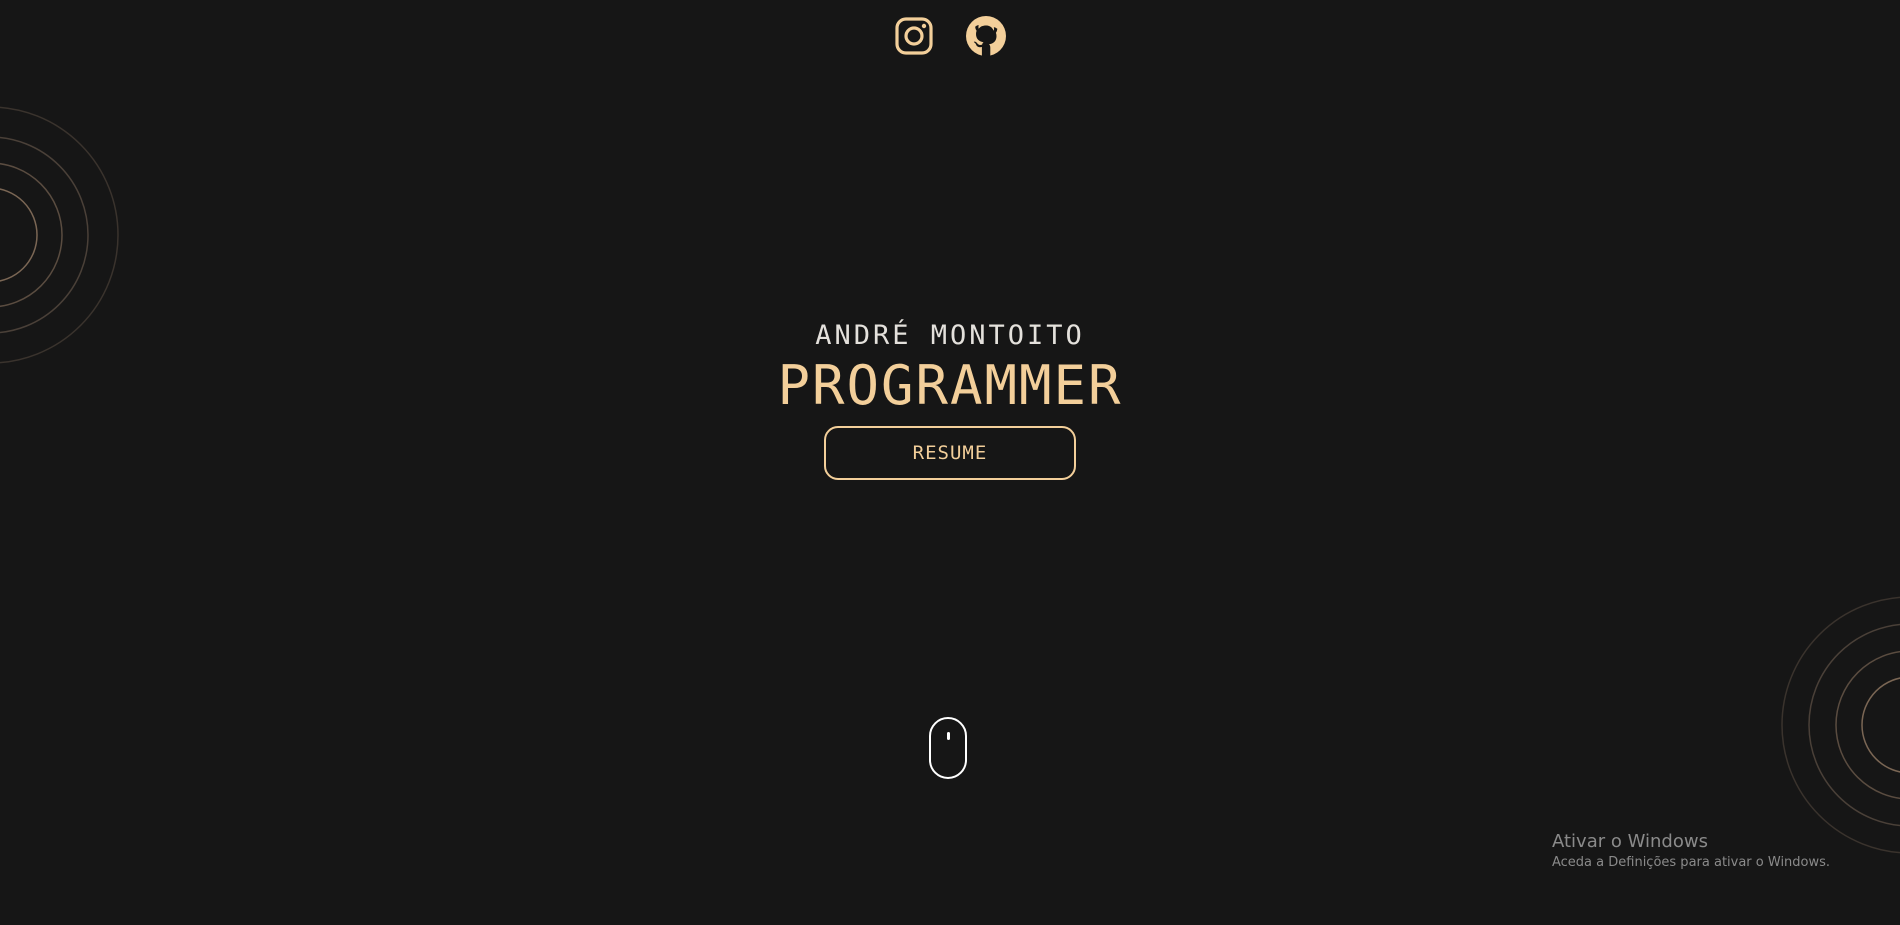  What do you see at coordinates (950, 335) in the screenshot?
I see `hero-name: ANDRÉ MONTOITO` at bounding box center [950, 335].